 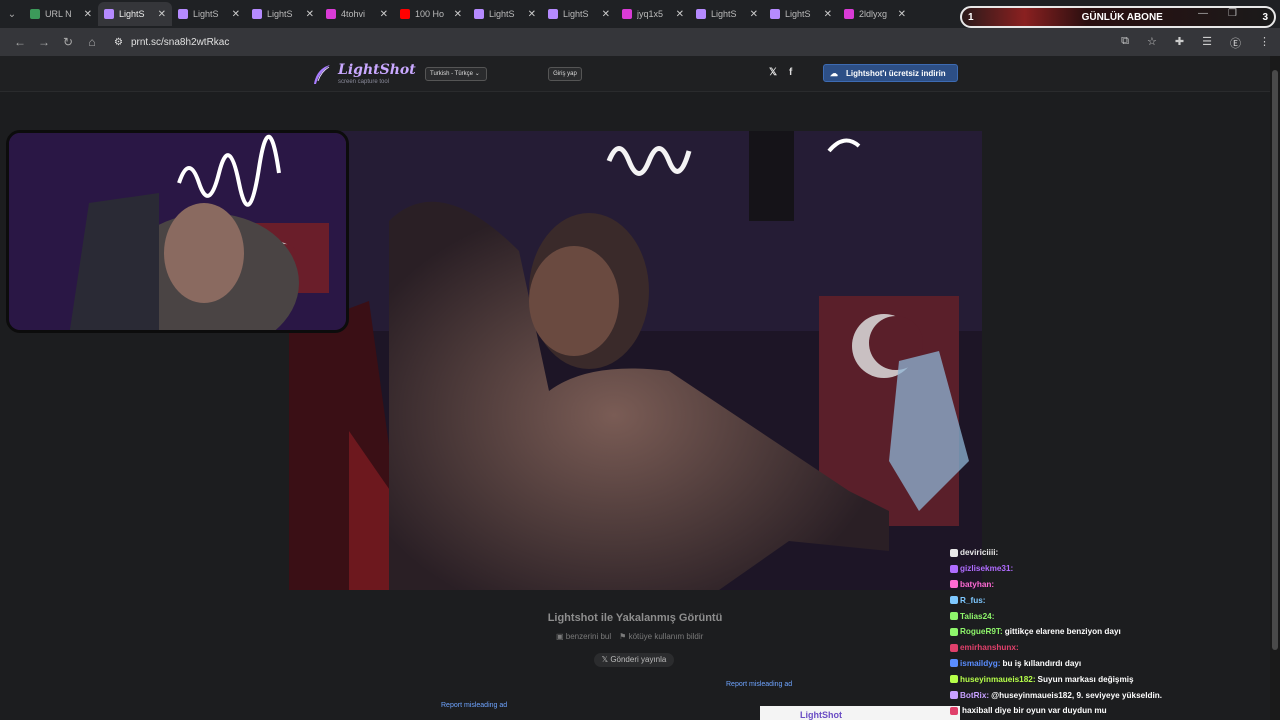 What do you see at coordinates (987, 569) in the screenshot?
I see `chat-username: gizlisekme31:` at bounding box center [987, 569].